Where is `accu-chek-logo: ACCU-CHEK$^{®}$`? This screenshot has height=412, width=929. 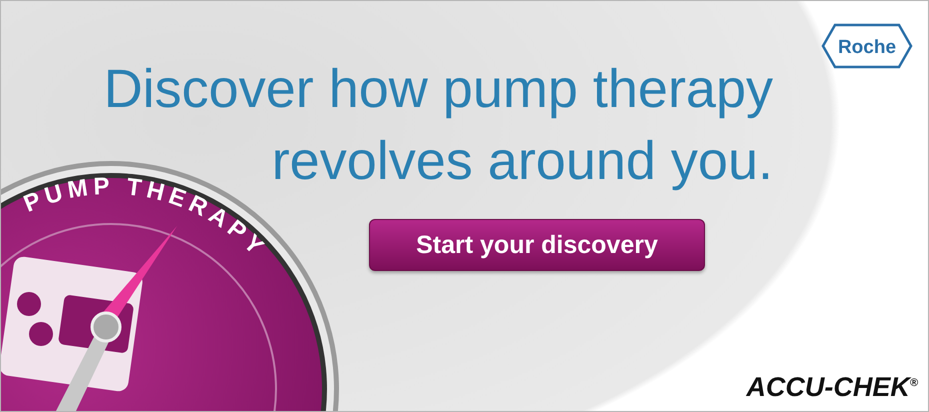
accu-chek-logo: ACCU-CHEK$^{®}$ is located at coordinates (832, 387).